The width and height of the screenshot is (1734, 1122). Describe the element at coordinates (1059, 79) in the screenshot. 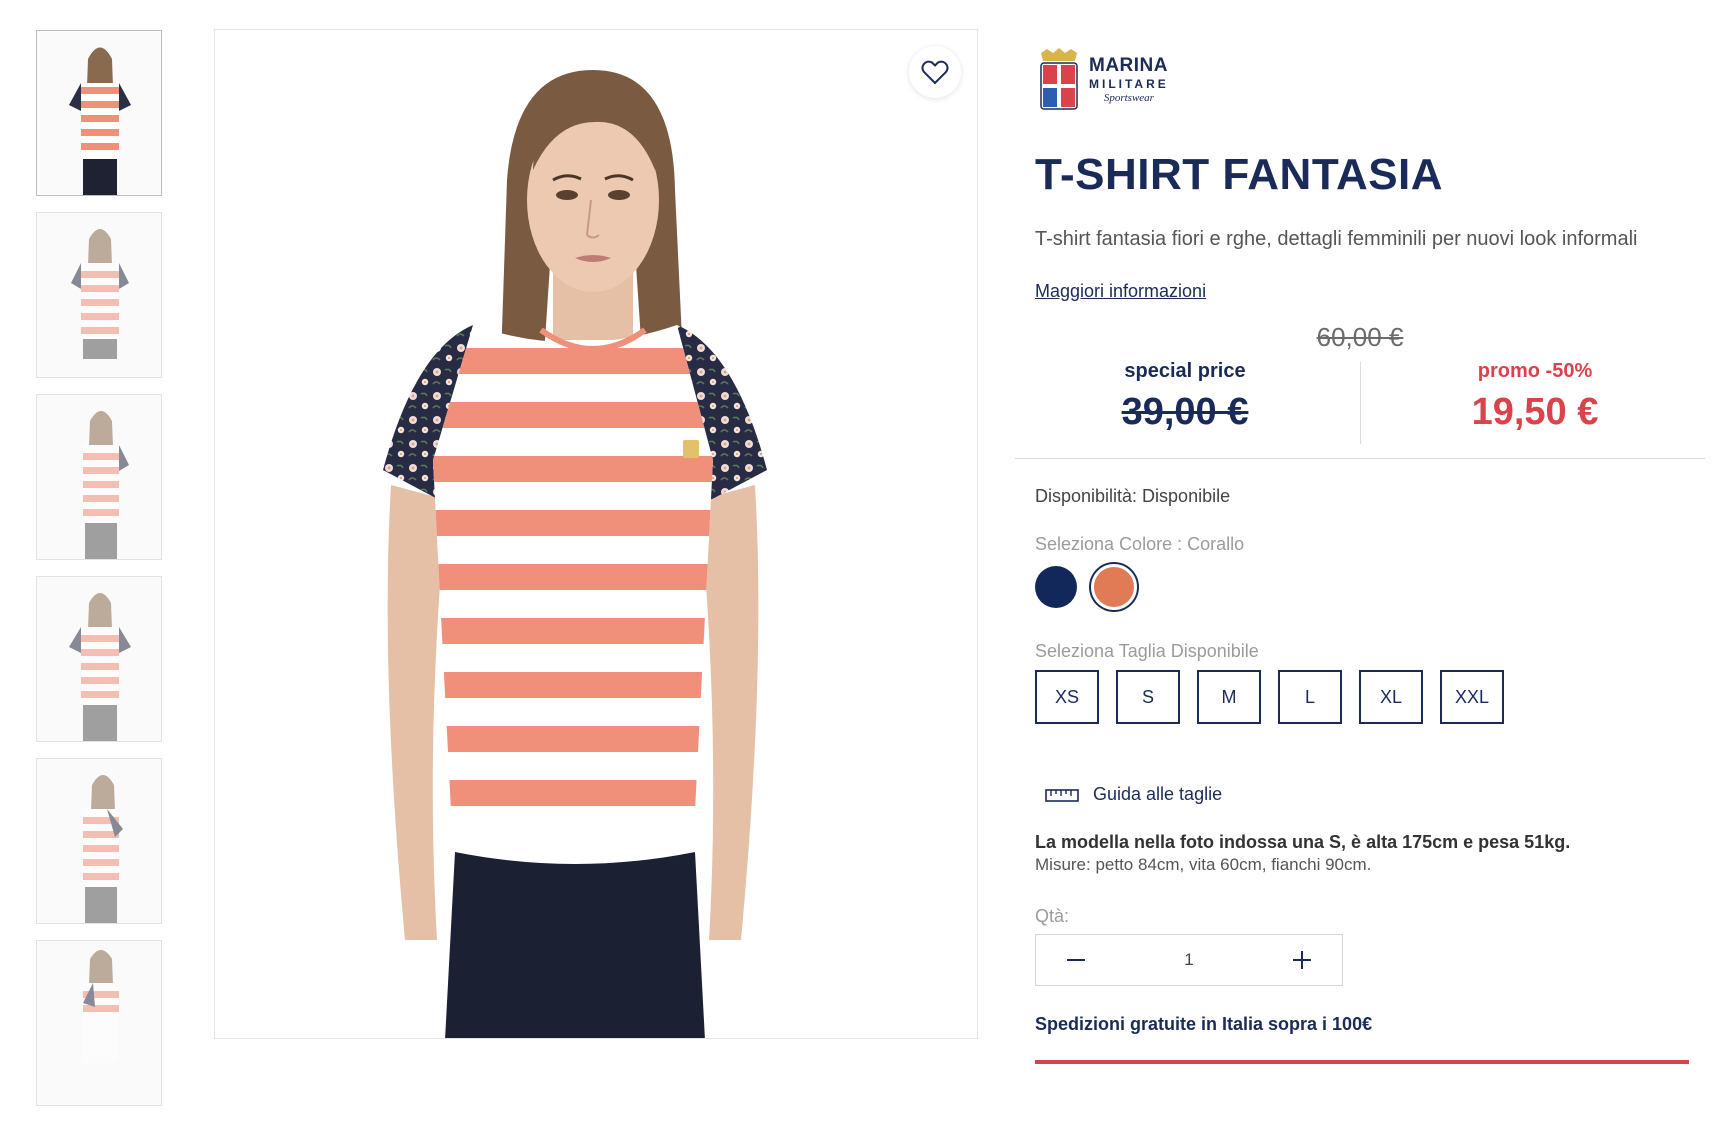

I see `brand-crest-icon` at that location.